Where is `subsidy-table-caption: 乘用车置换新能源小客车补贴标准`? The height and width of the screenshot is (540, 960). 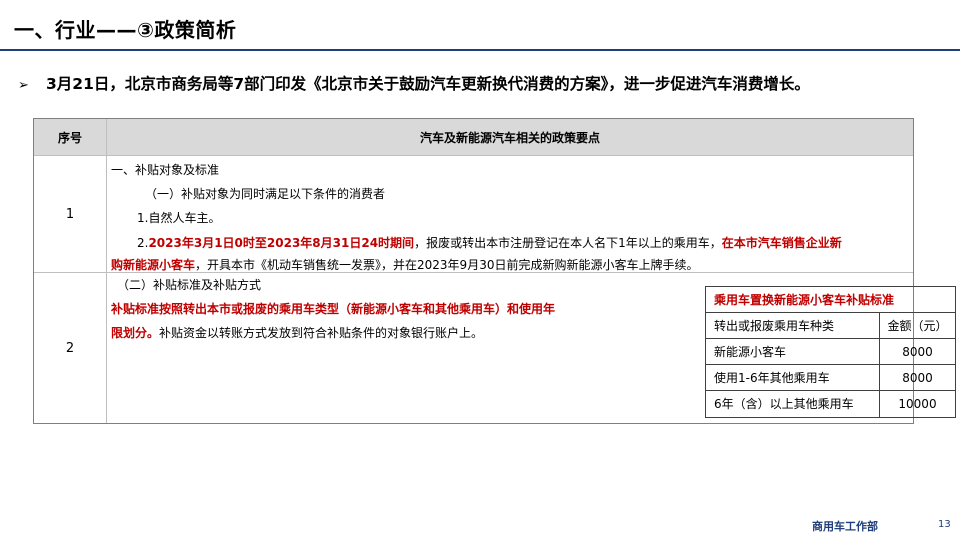
subsidy-table-caption: 乘用车置换新能源小客车补贴标准 is located at coordinates (830, 300).